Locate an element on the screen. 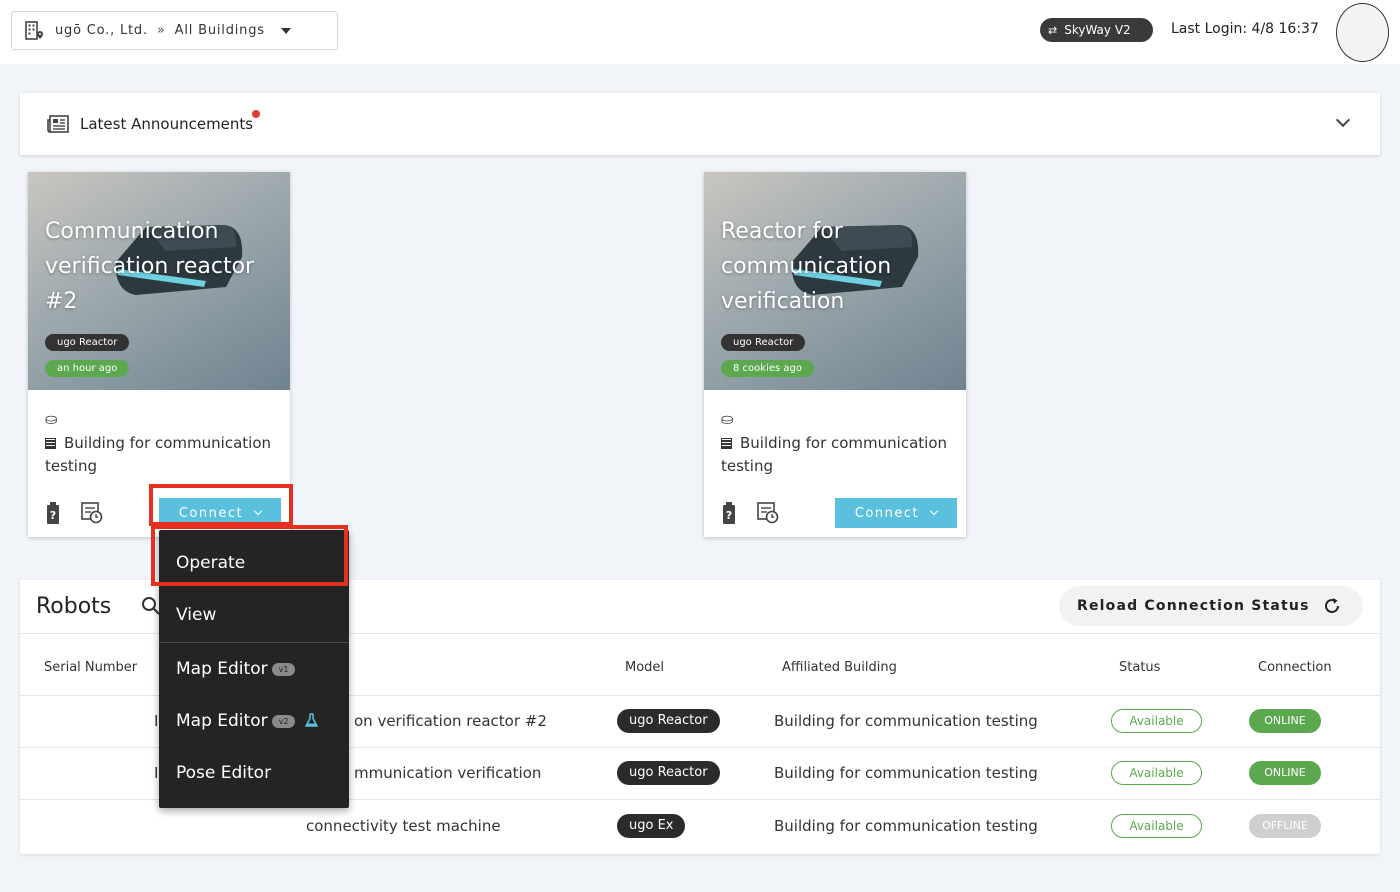 This screenshot has height=892, width=1400. connection-badge: OFFLINE is located at coordinates (1285, 826).